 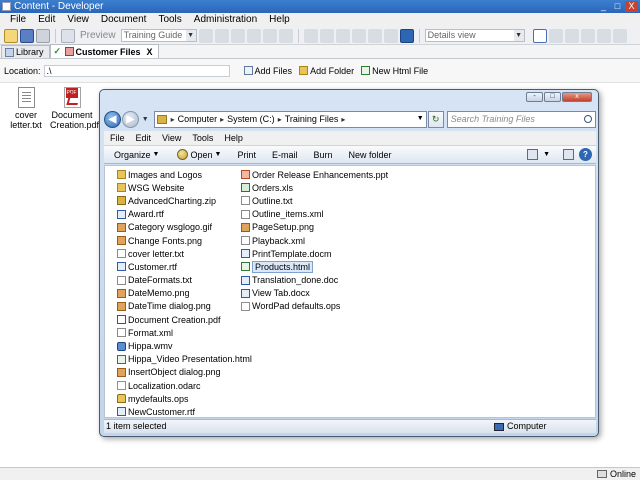 I want to click on undo-icon, so click(x=310, y=35).